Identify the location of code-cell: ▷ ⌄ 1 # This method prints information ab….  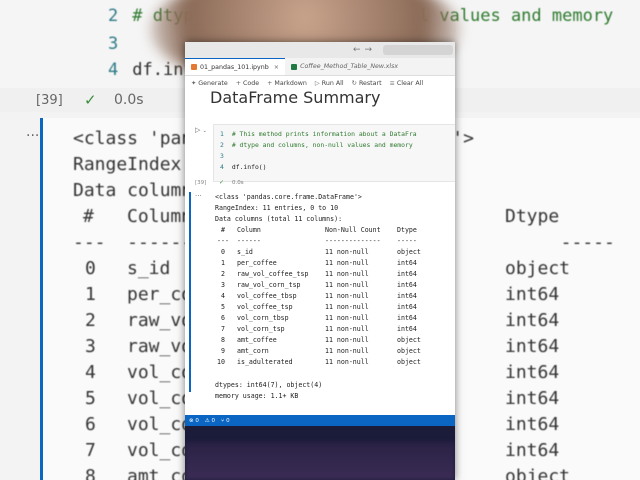
(320, 154).